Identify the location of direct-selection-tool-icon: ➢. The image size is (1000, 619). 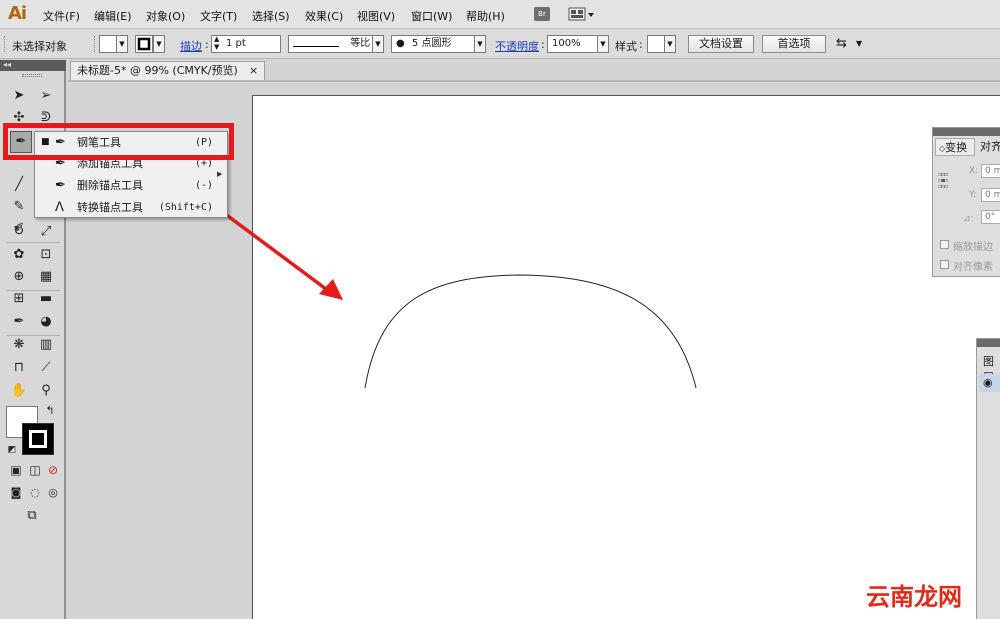
(46, 96).